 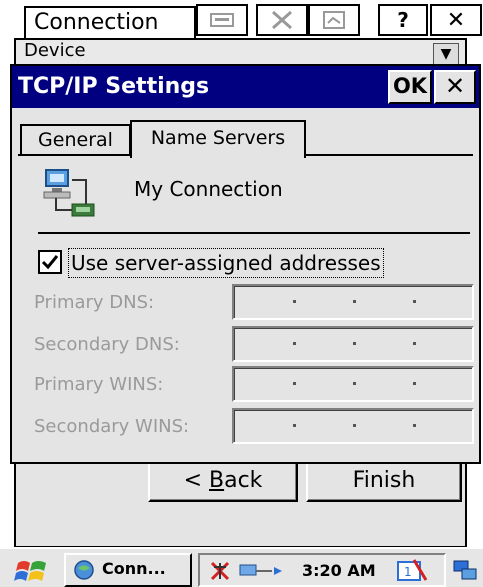 I want to click on primary-dns-field, so click(x=353, y=302).